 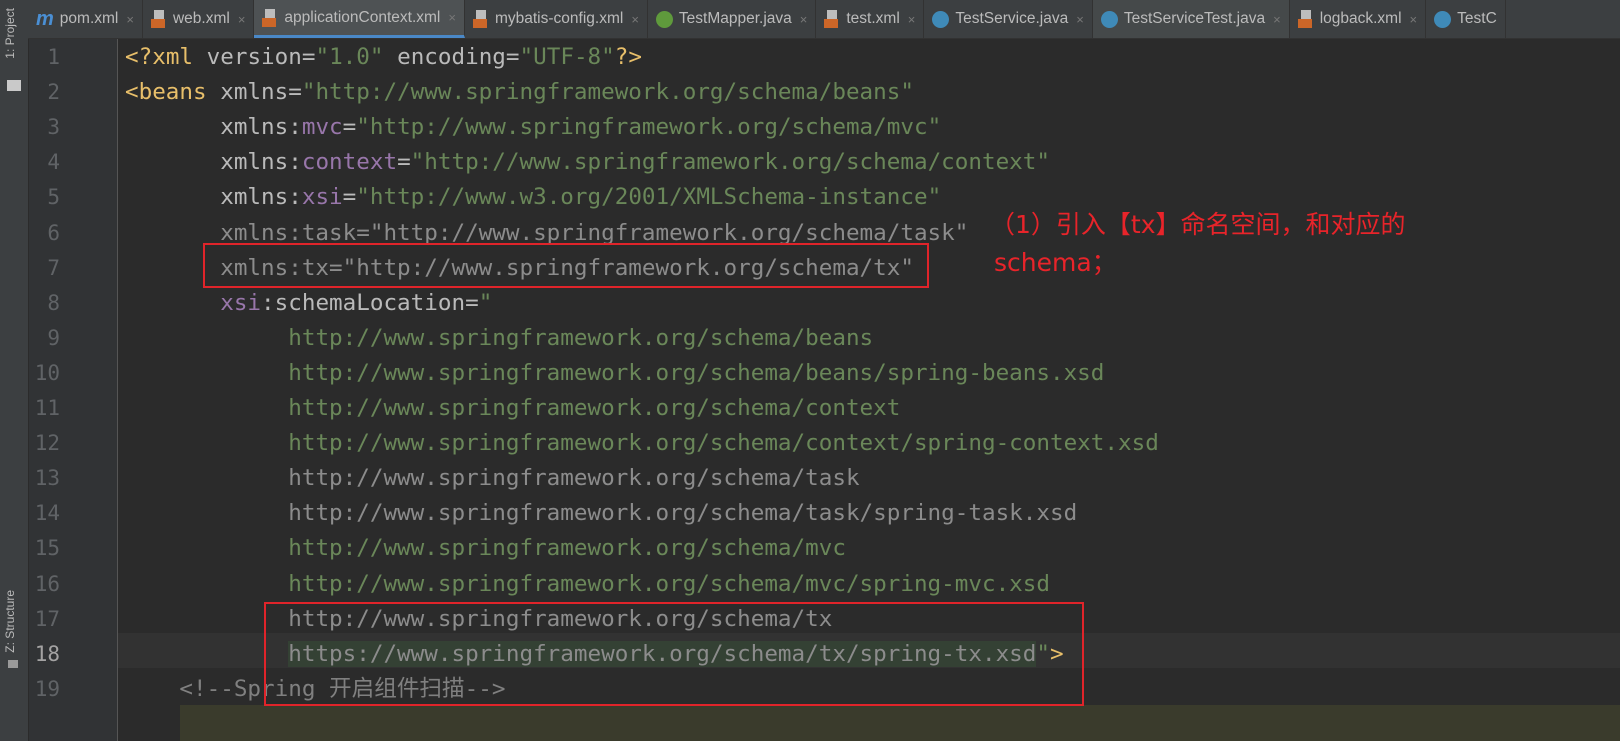 What do you see at coordinates (53, 302) in the screenshot?
I see `line-number: 8` at bounding box center [53, 302].